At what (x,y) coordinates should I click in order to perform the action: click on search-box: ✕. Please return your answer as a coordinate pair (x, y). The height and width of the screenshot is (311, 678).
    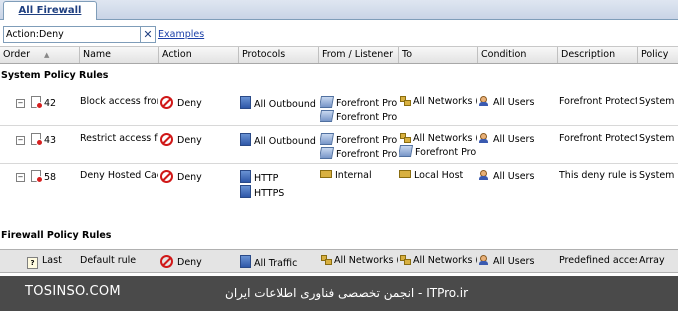
    Looking at the image, I should click on (79, 34).